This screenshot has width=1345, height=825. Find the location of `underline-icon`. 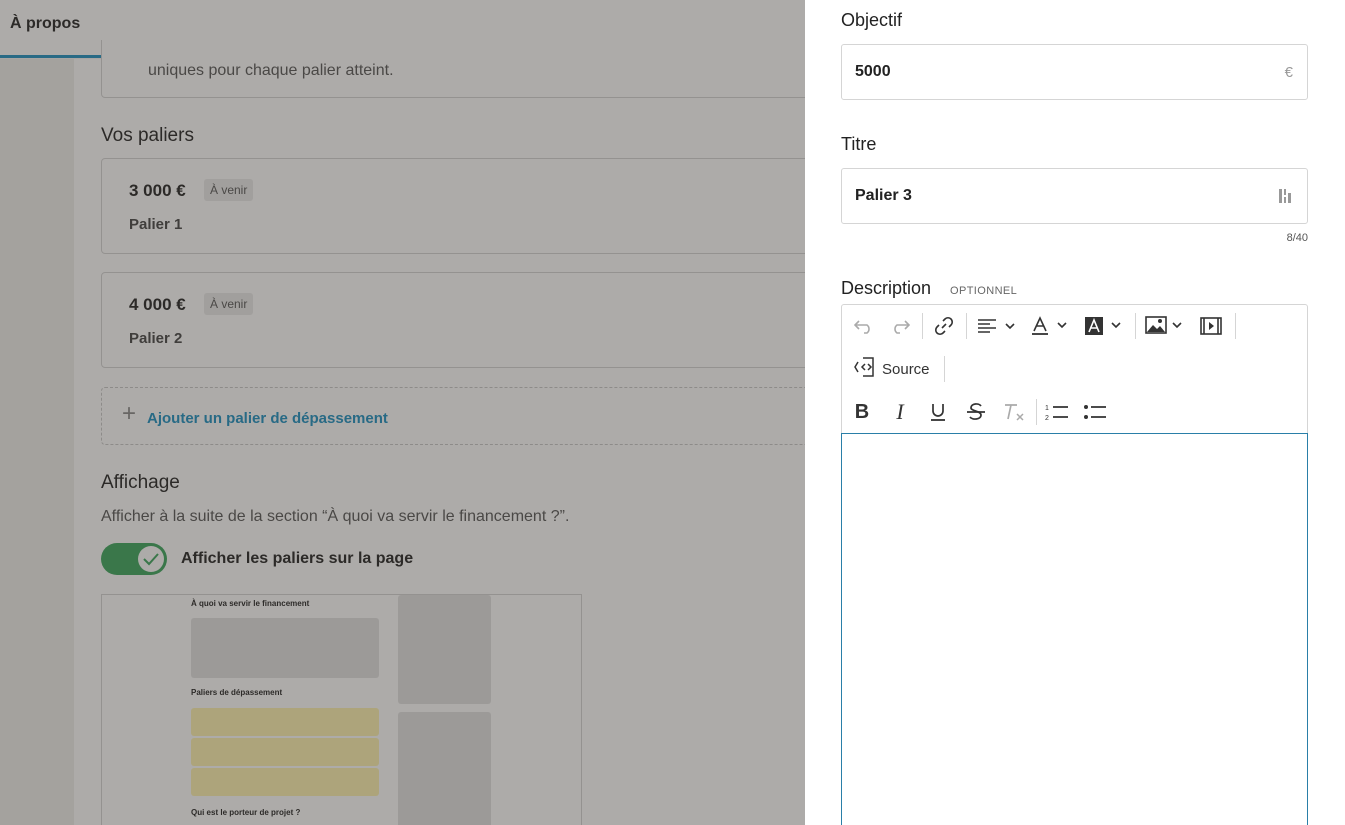

underline-icon is located at coordinates (938, 412).